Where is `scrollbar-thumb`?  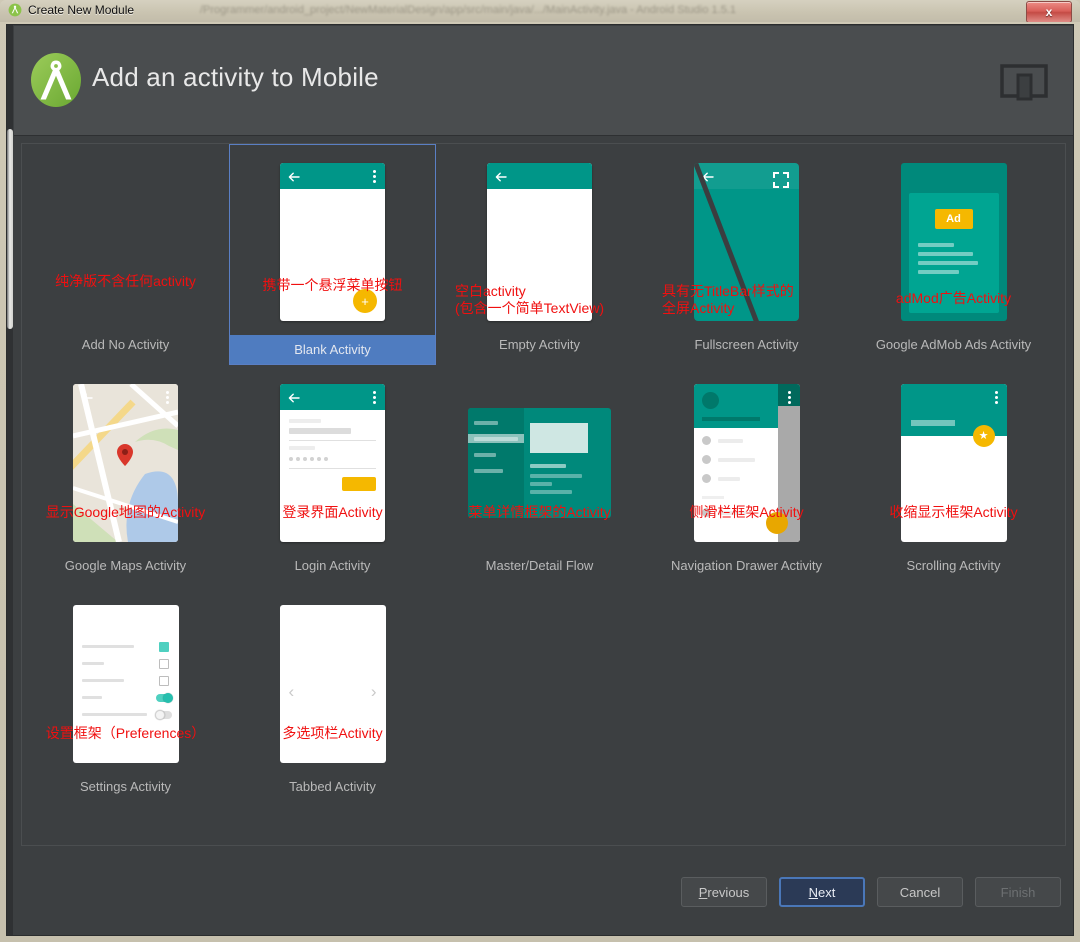
scrollbar-thumb is located at coordinates (10, 229).